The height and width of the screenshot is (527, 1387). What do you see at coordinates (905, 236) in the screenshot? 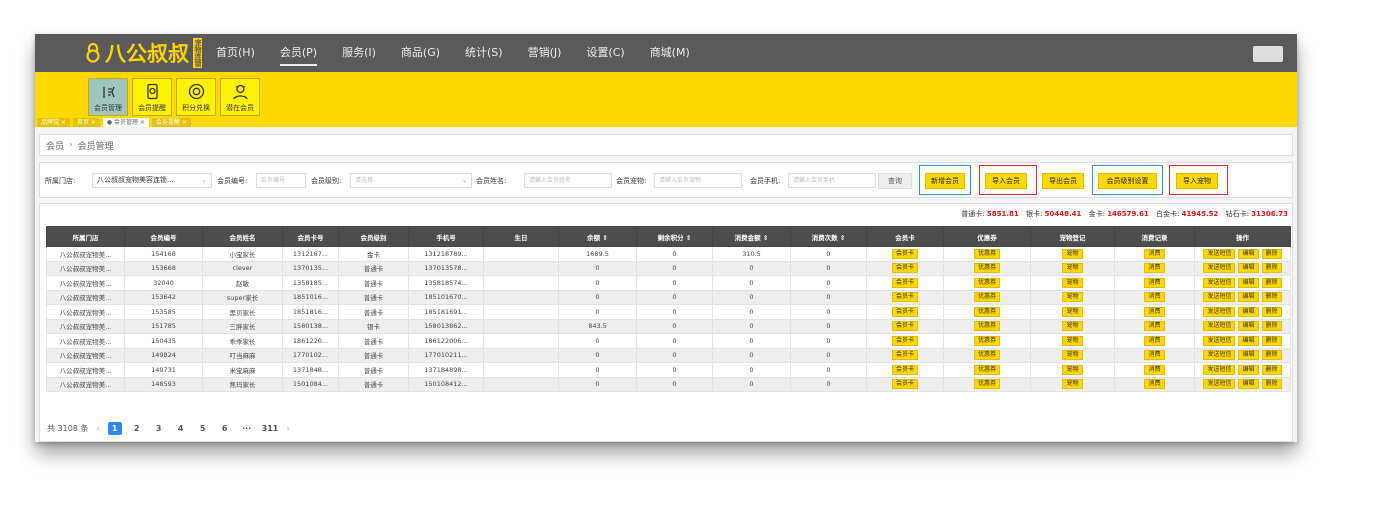
I see `column-header: 会员卡` at bounding box center [905, 236].